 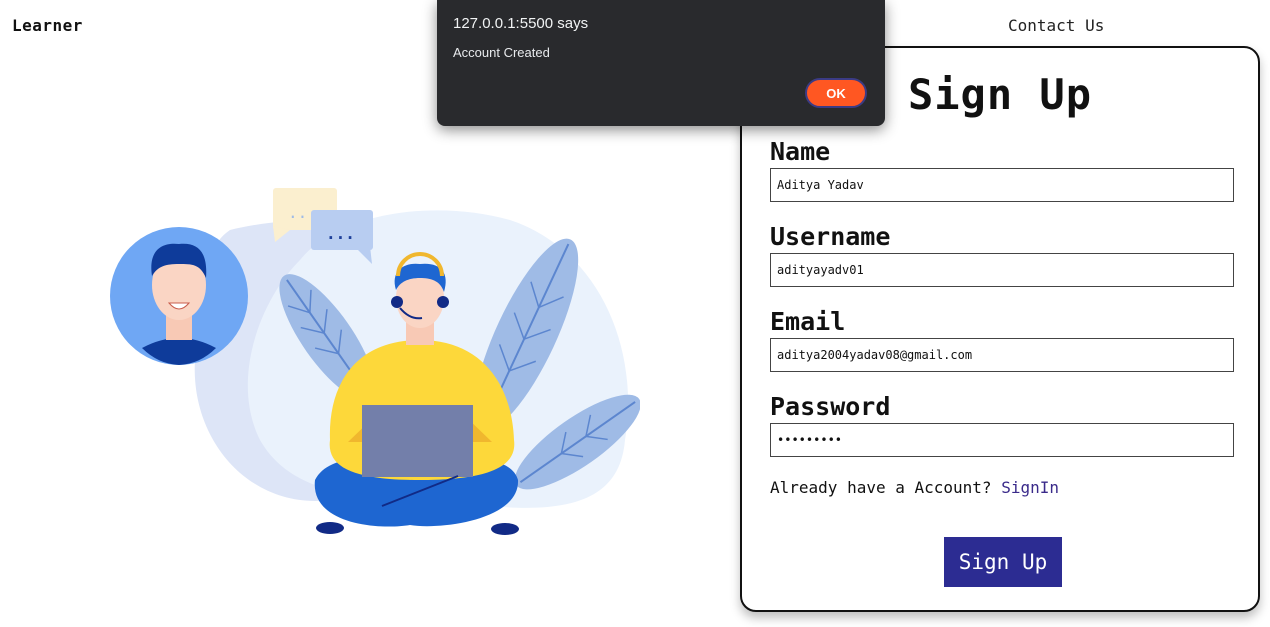 I want to click on signup-button: Sign Up, so click(x=1003, y=562).